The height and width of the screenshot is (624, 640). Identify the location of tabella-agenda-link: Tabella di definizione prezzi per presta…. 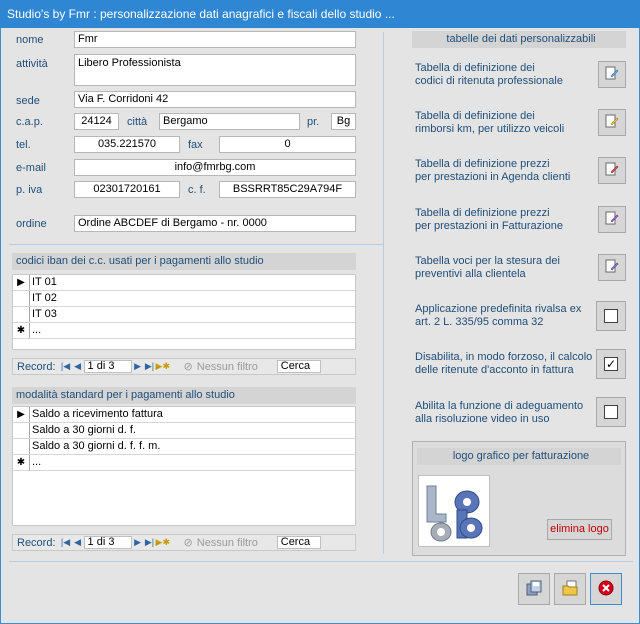
(505, 171).